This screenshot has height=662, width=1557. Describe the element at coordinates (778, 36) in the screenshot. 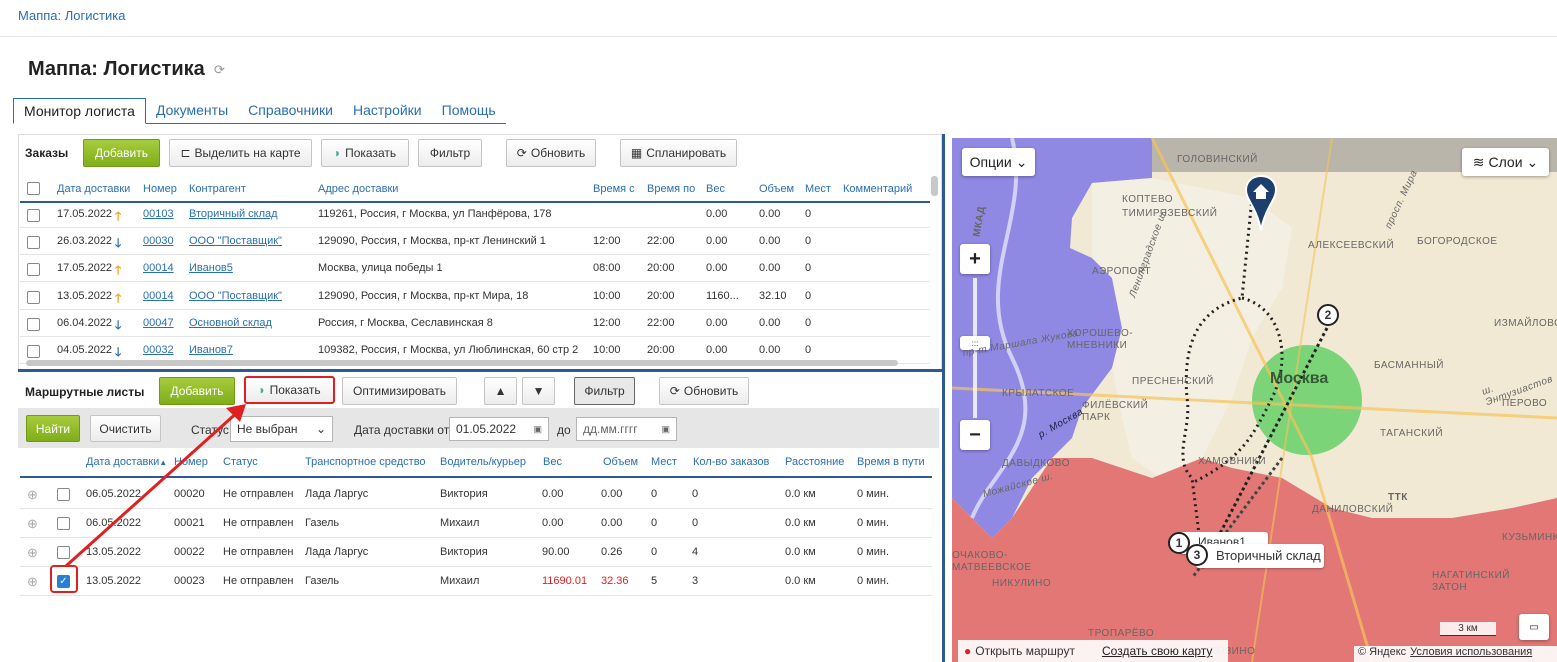

I see `divider` at that location.